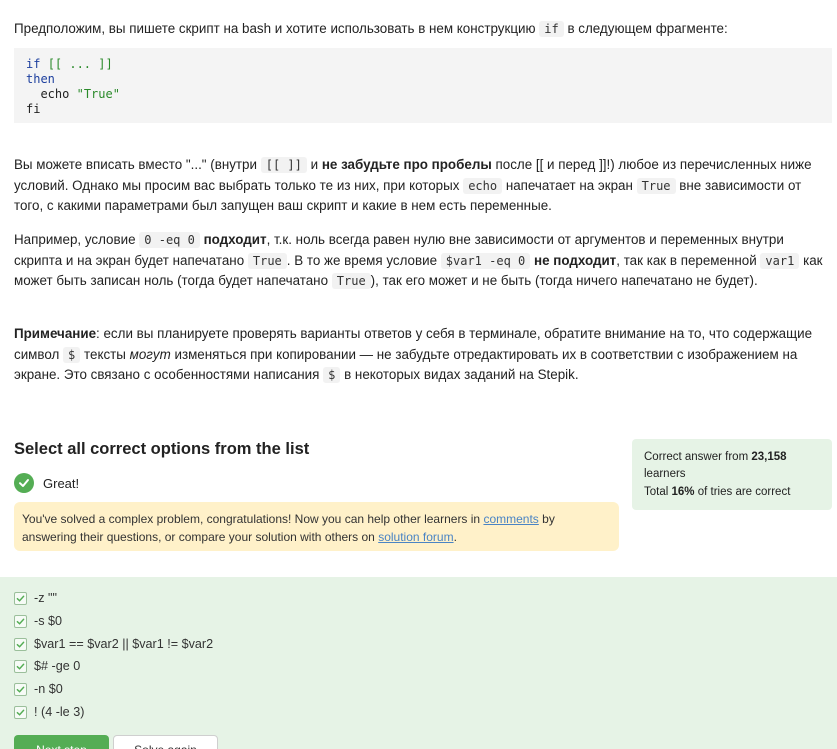 This screenshot has height=749, width=837. I want to click on solve-again-button: Solve again, so click(165, 742).